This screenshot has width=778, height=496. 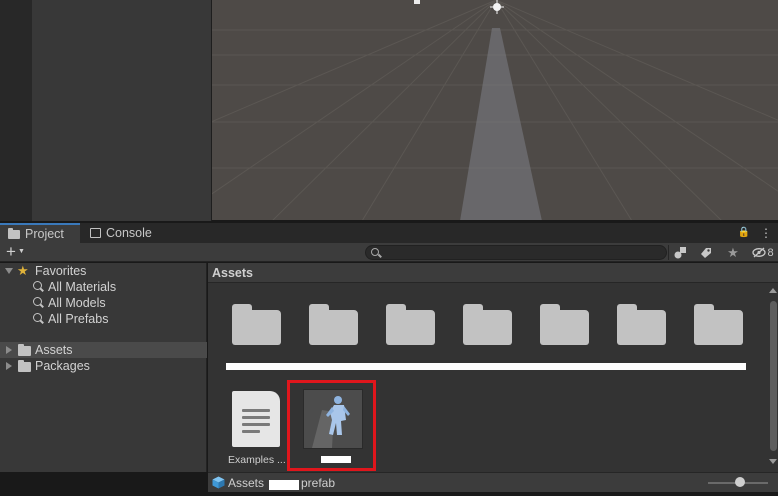 I want to click on tree-item-all-prefabs: All Prefabs, so click(x=103, y=319).